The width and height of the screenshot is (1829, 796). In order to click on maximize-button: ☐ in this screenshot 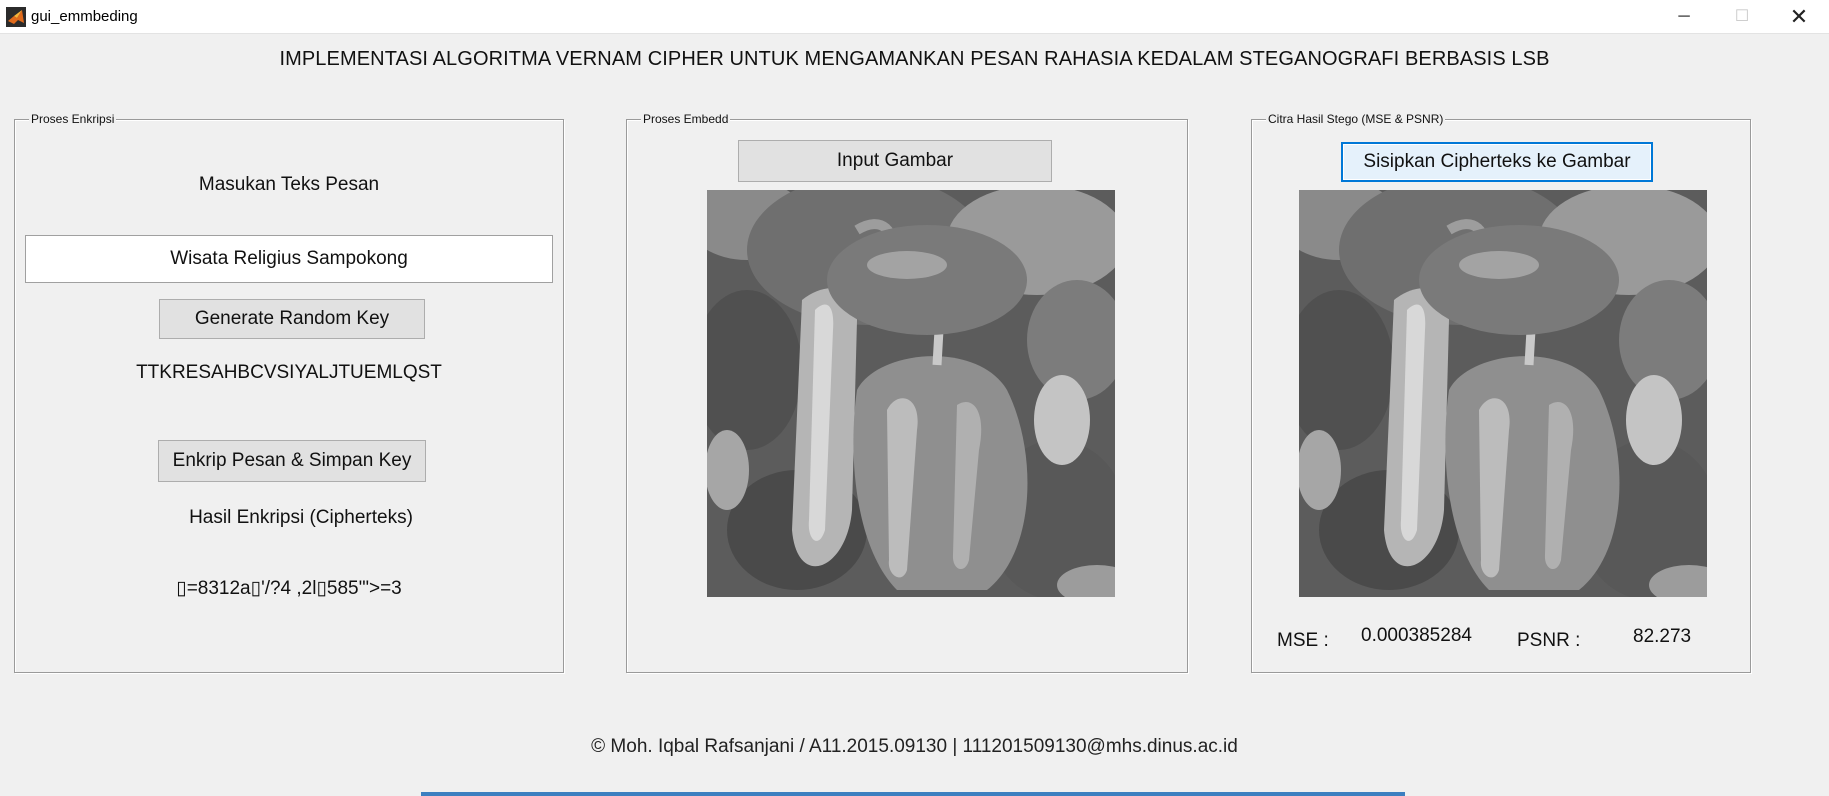, I will do `click(1742, 16)`.